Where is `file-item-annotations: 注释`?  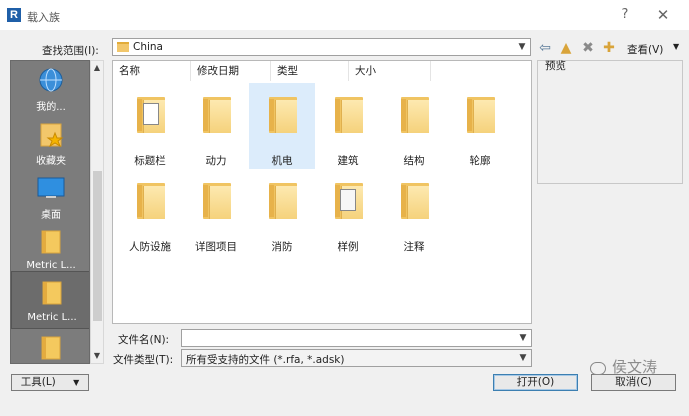
file-item-annotations: 注释 is located at coordinates (414, 212).